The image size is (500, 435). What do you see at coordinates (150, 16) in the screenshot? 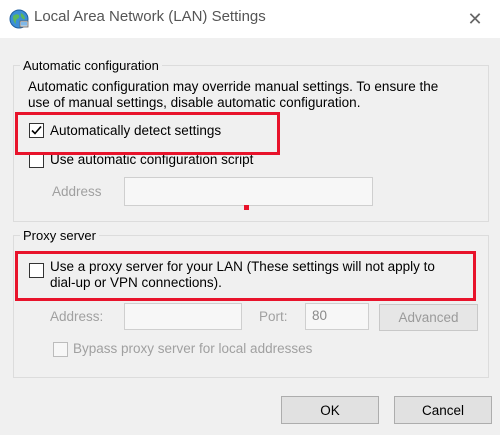
I see `window-title: Local Area Network (LAN) Settings` at bounding box center [150, 16].